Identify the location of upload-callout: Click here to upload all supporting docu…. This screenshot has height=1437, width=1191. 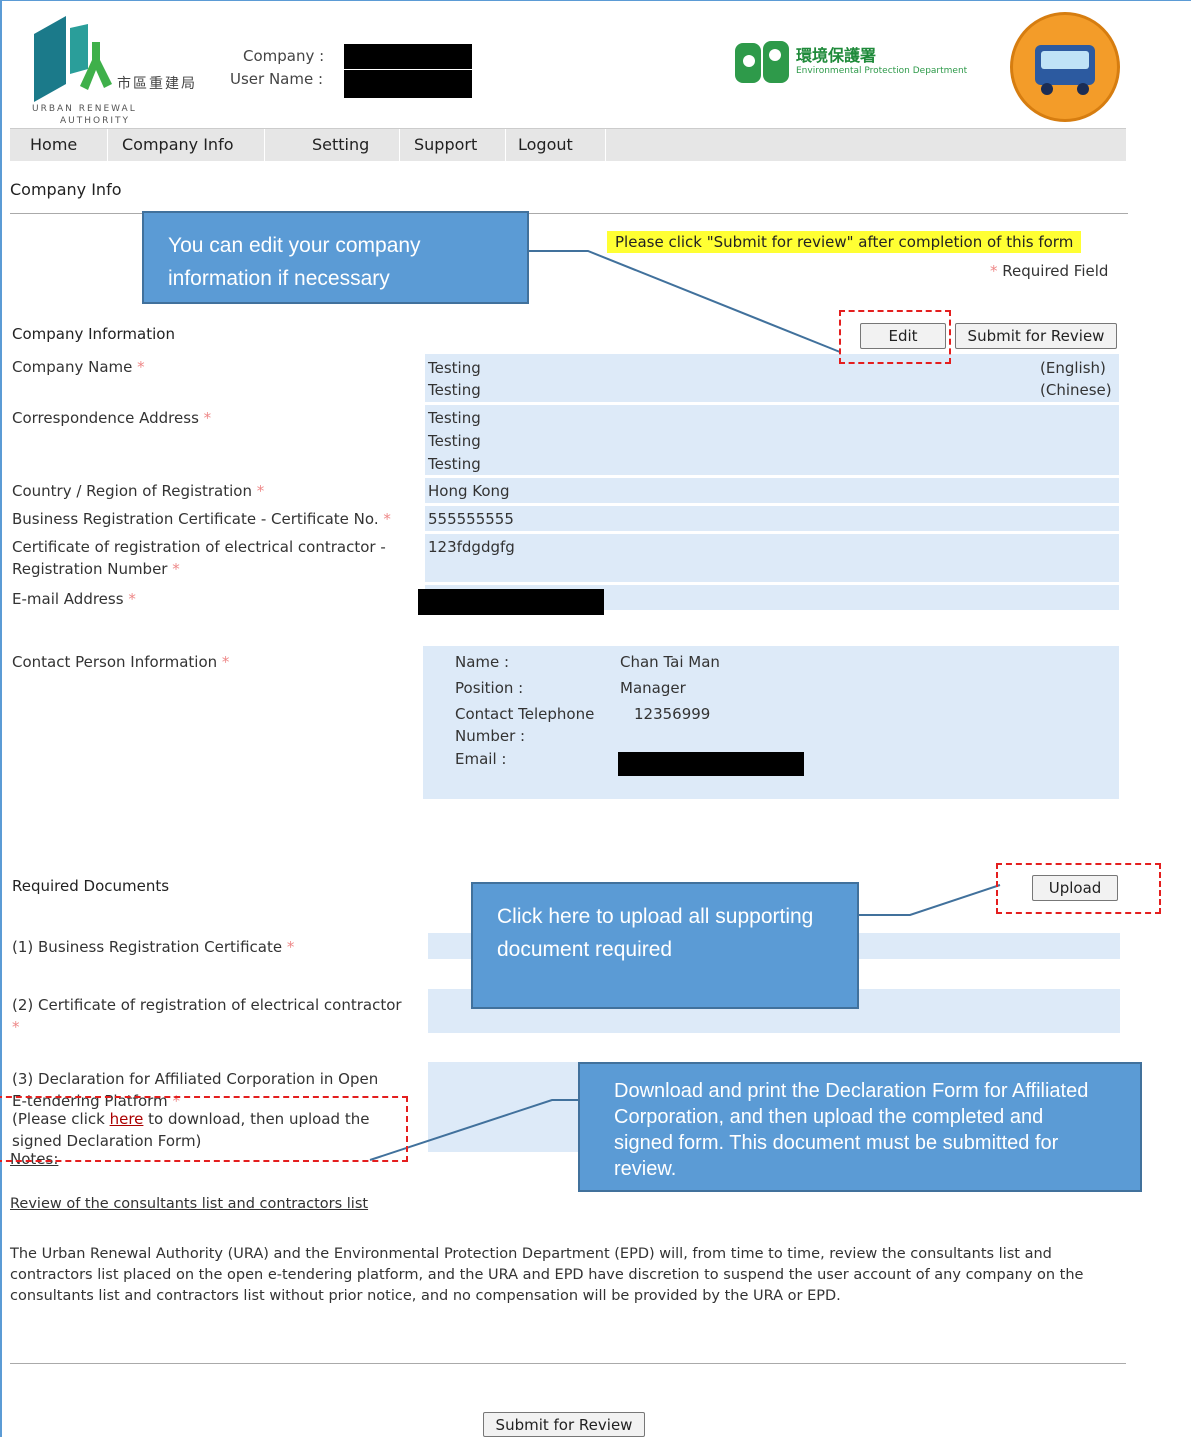
(665, 945).